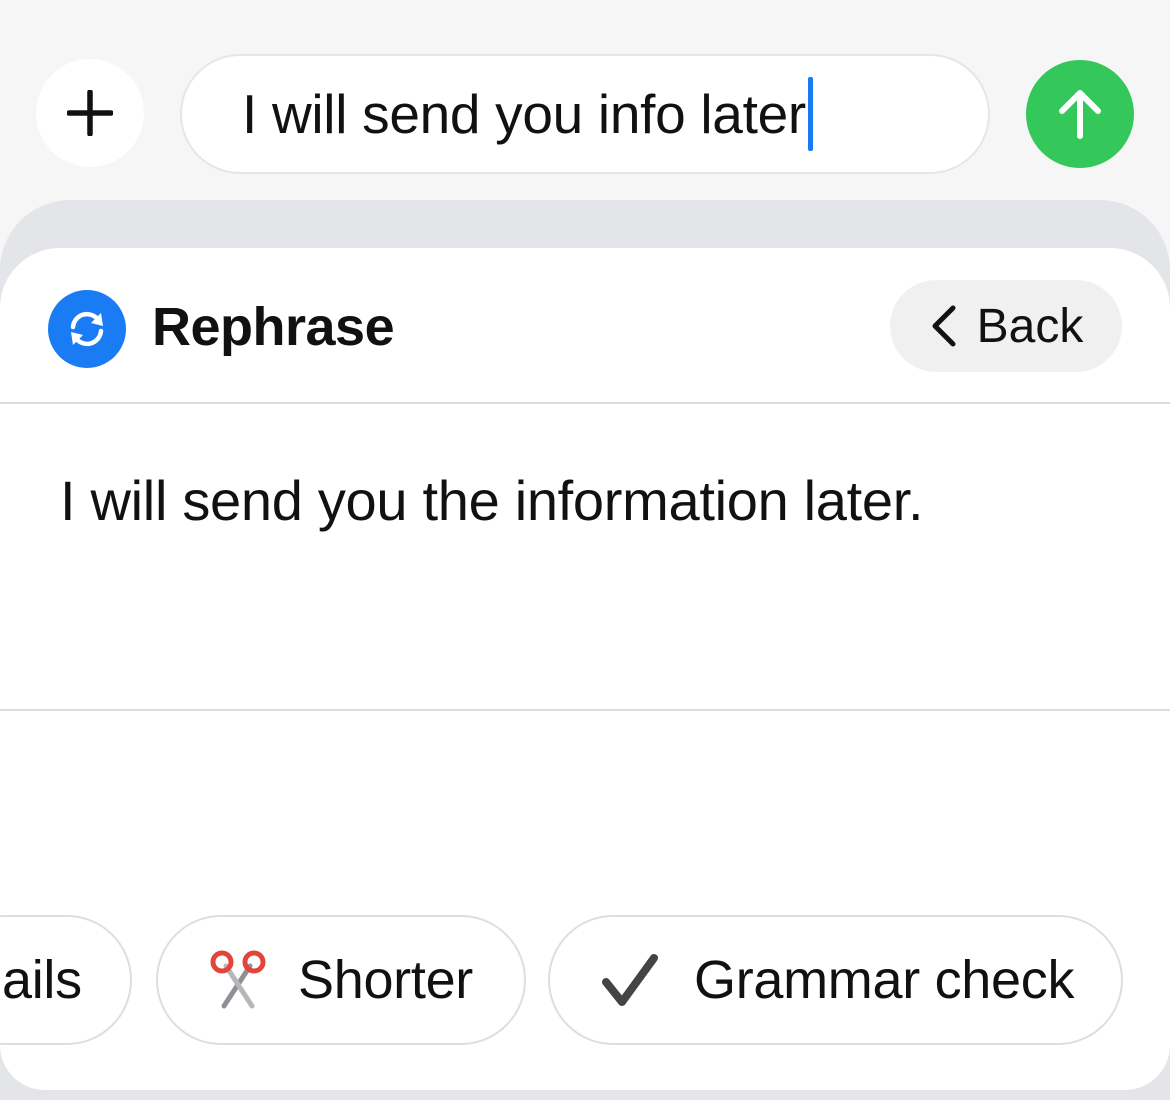 This screenshot has width=1170, height=1100. What do you see at coordinates (585, 403) in the screenshot?
I see `header-divider` at bounding box center [585, 403].